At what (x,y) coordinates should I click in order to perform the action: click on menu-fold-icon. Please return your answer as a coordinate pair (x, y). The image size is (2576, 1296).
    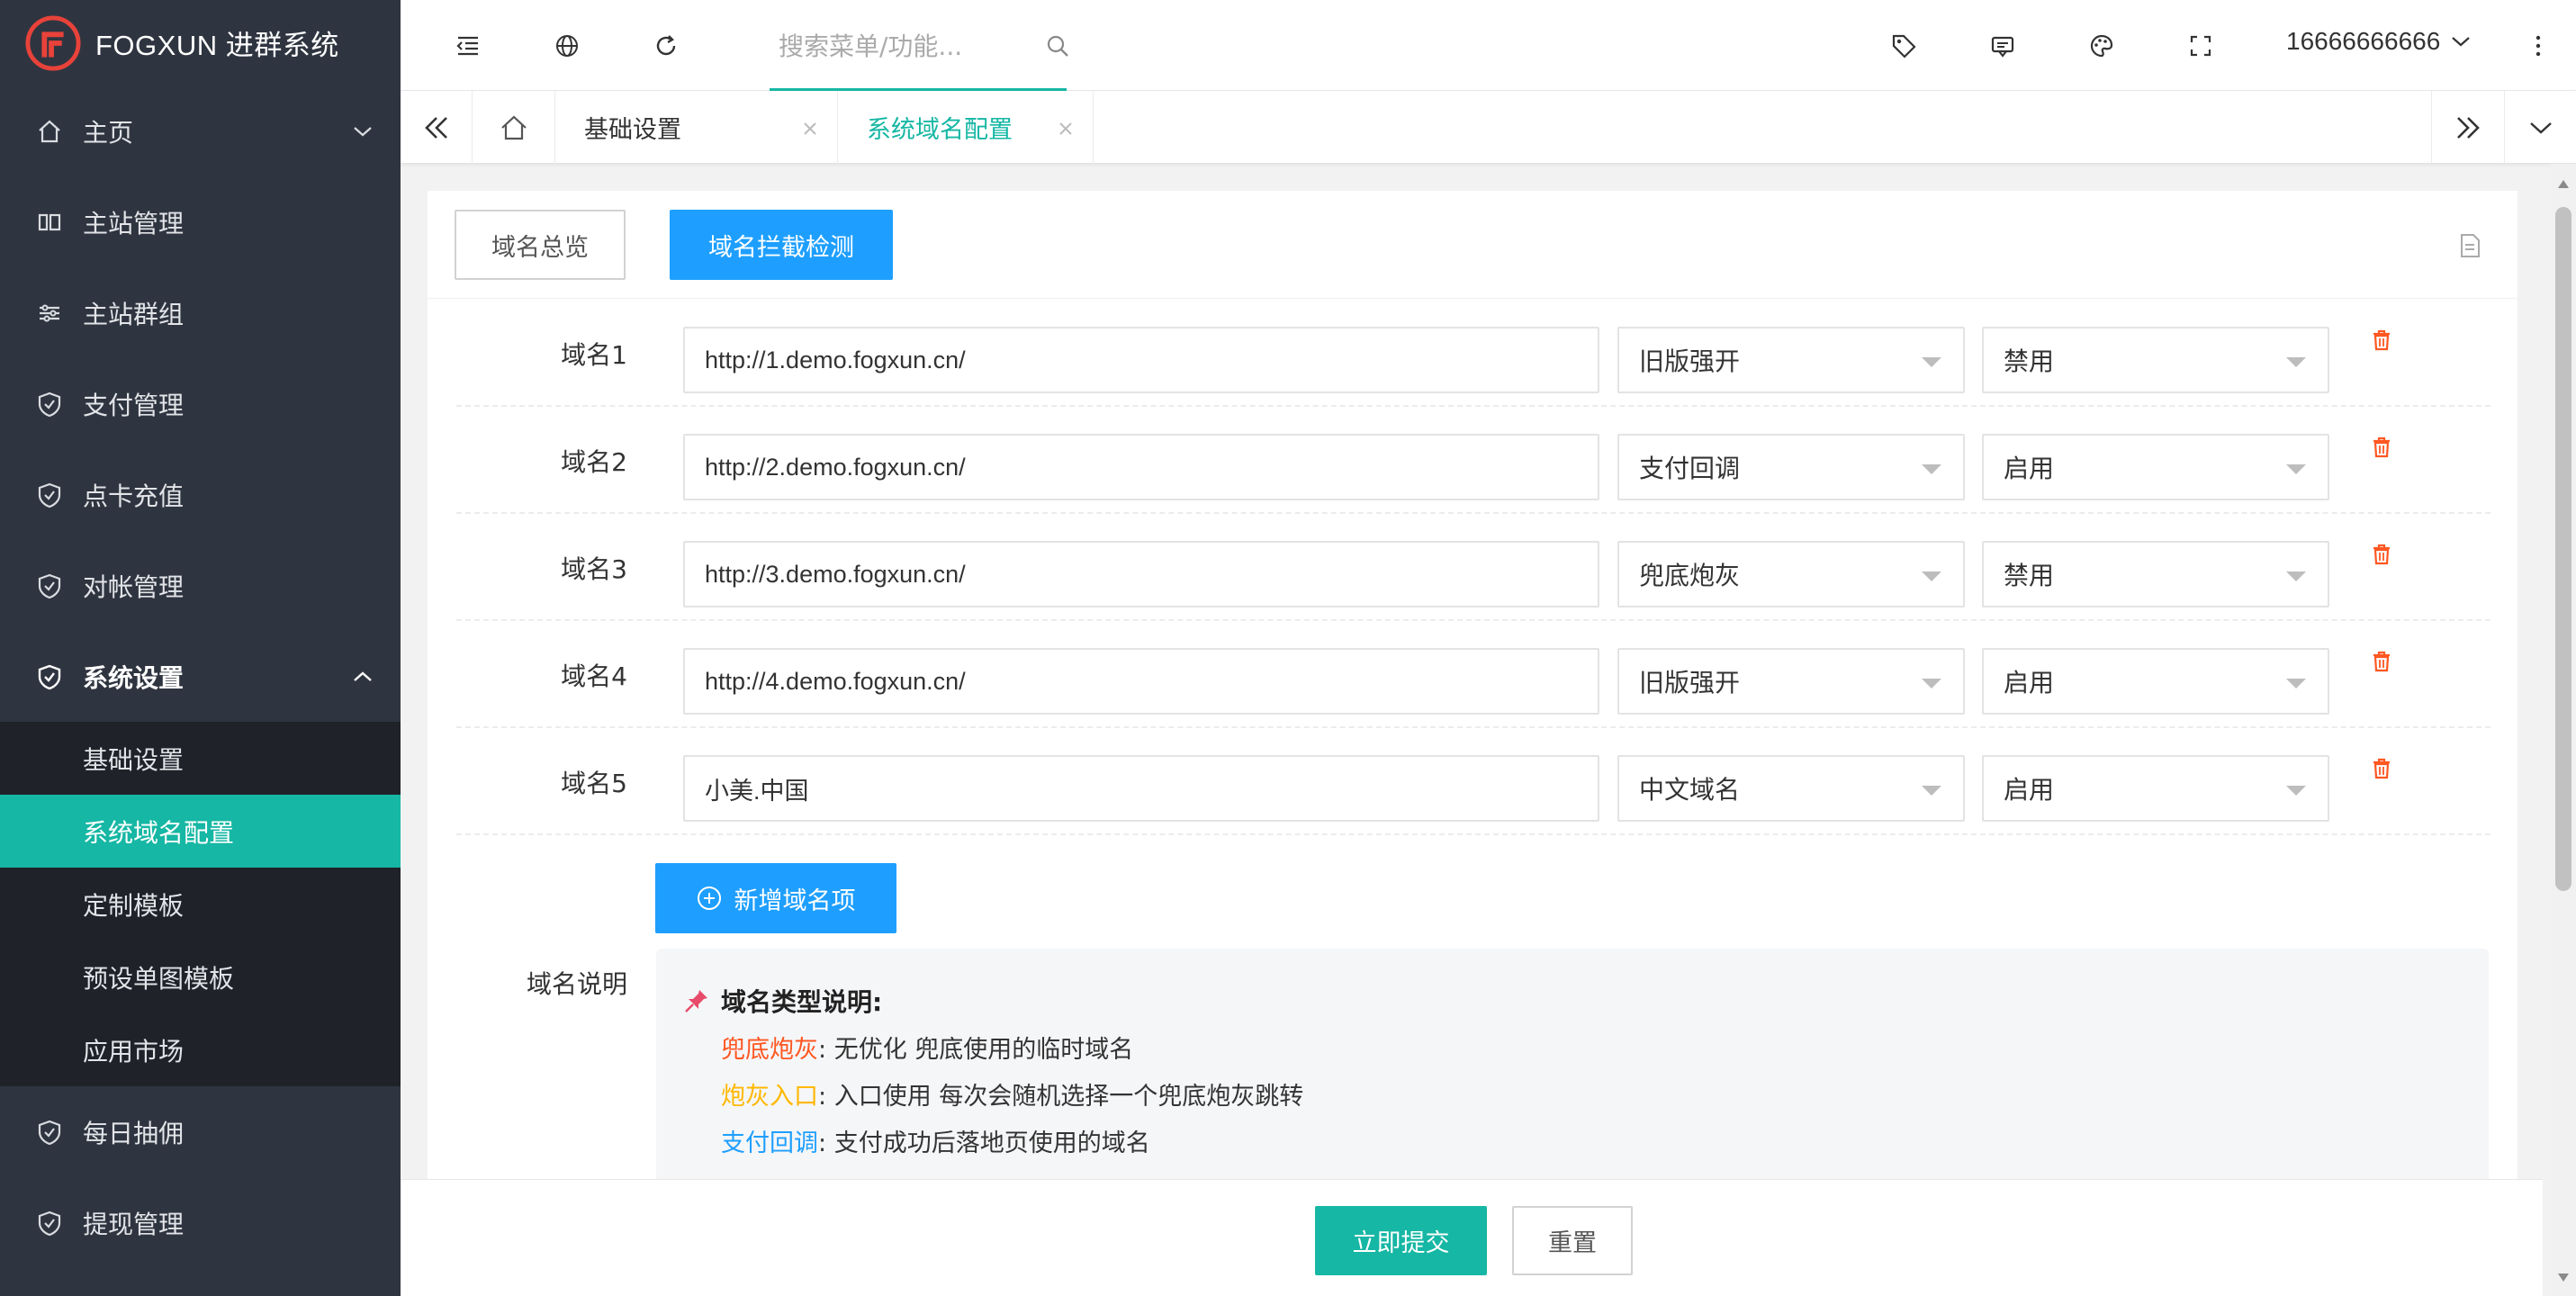
    Looking at the image, I should click on (469, 45).